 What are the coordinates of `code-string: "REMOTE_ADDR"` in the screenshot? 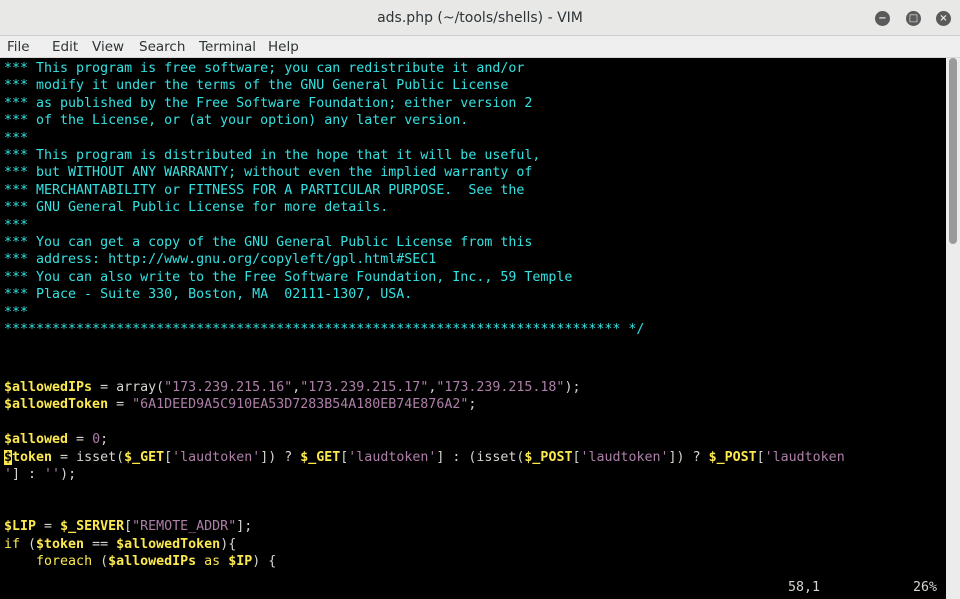 It's located at (184, 527).